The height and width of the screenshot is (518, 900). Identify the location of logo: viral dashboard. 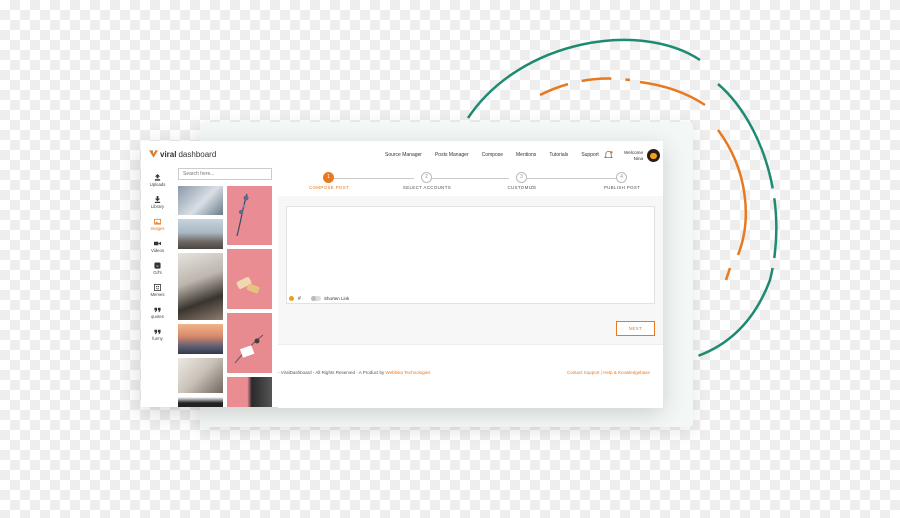
(182, 154).